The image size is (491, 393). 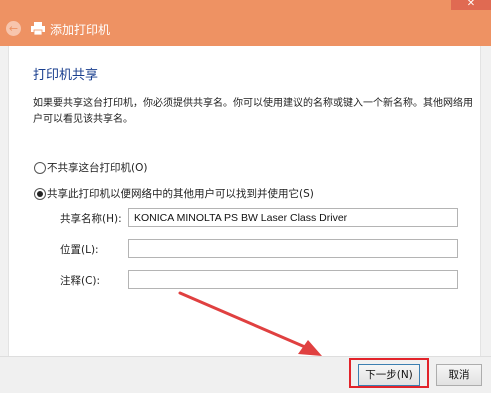 What do you see at coordinates (250, 323) in the screenshot?
I see `annotation-arrow` at bounding box center [250, 323].